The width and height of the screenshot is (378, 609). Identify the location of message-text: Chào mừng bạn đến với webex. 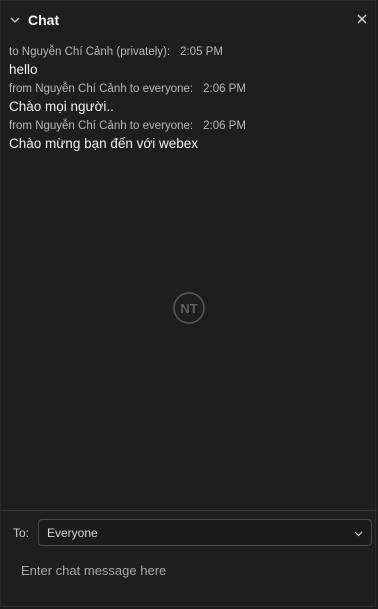
(103, 143).